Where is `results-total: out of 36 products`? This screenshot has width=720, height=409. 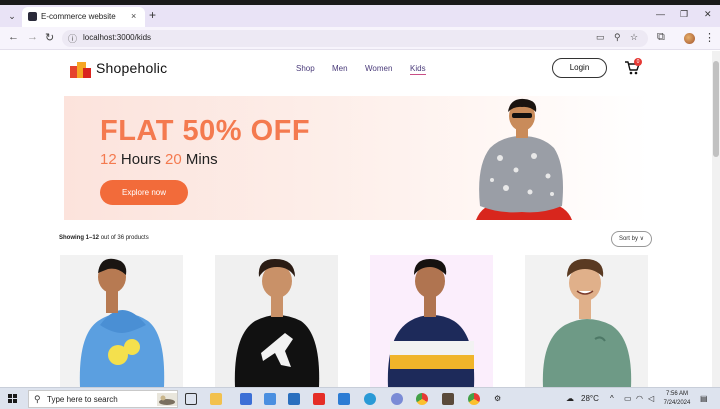 results-total: out of 36 products is located at coordinates (124, 238).